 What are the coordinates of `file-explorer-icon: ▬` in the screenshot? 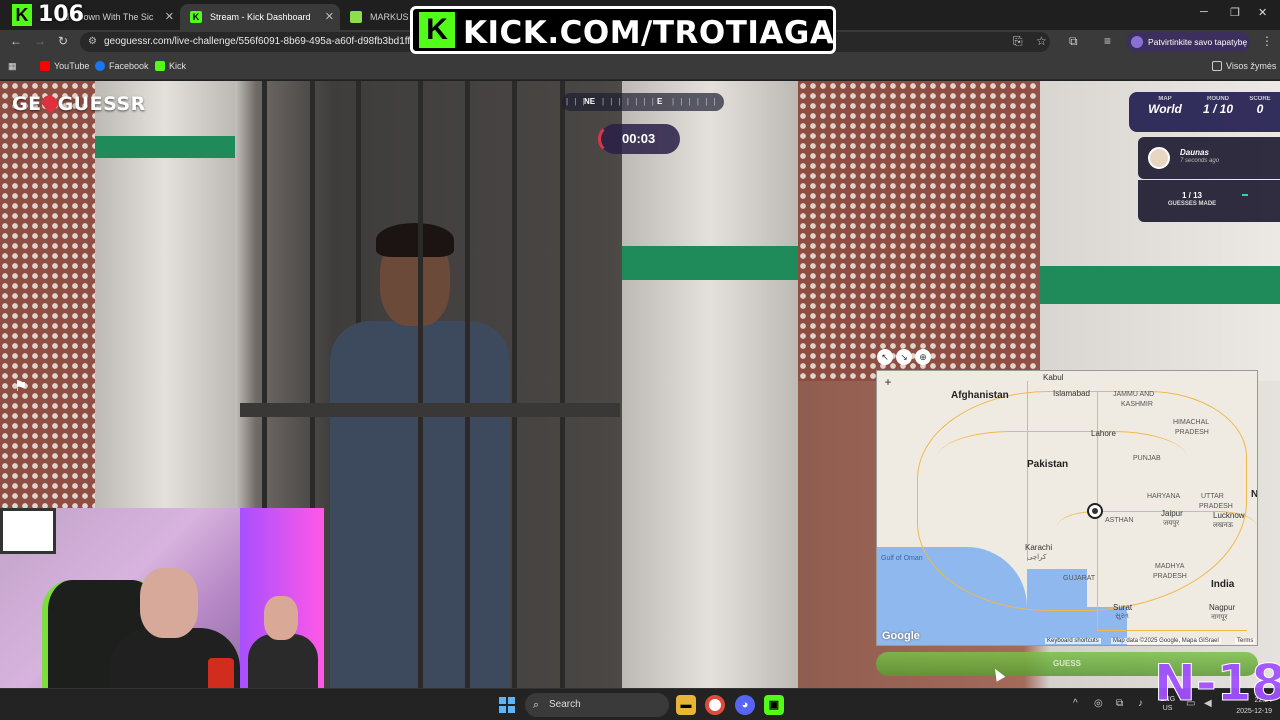 It's located at (686, 705).